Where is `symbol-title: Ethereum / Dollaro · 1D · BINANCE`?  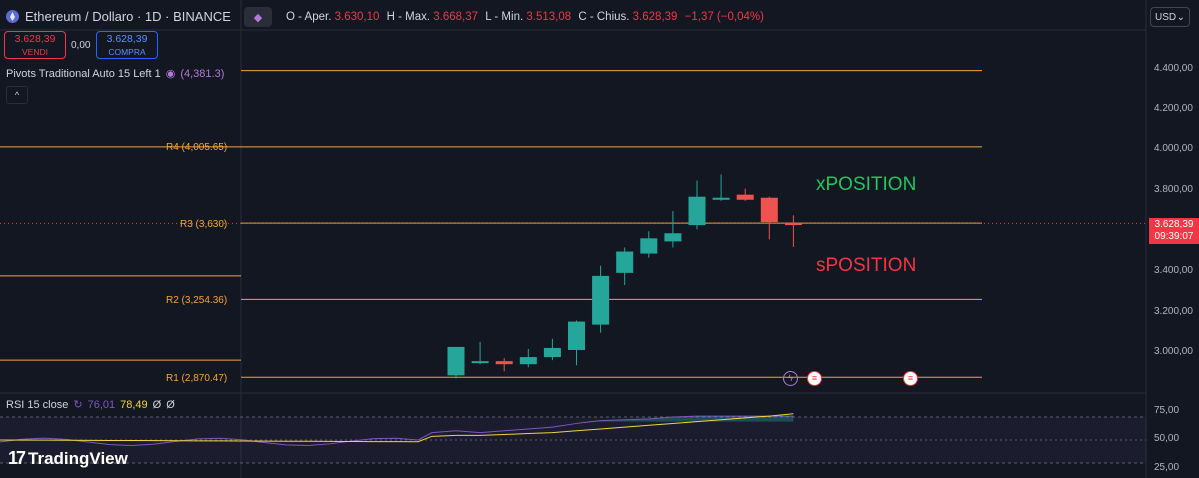
symbol-title: Ethereum / Dollaro · 1D · BINANCE is located at coordinates (118, 16).